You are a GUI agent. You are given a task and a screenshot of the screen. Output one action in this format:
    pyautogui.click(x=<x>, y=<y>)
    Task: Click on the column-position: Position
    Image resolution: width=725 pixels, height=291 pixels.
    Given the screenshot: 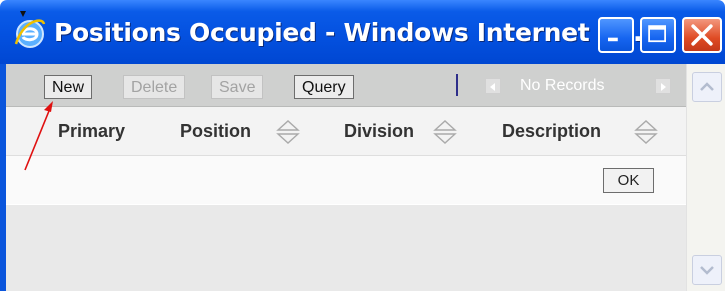 What is the action you would take?
    pyautogui.click(x=215, y=131)
    